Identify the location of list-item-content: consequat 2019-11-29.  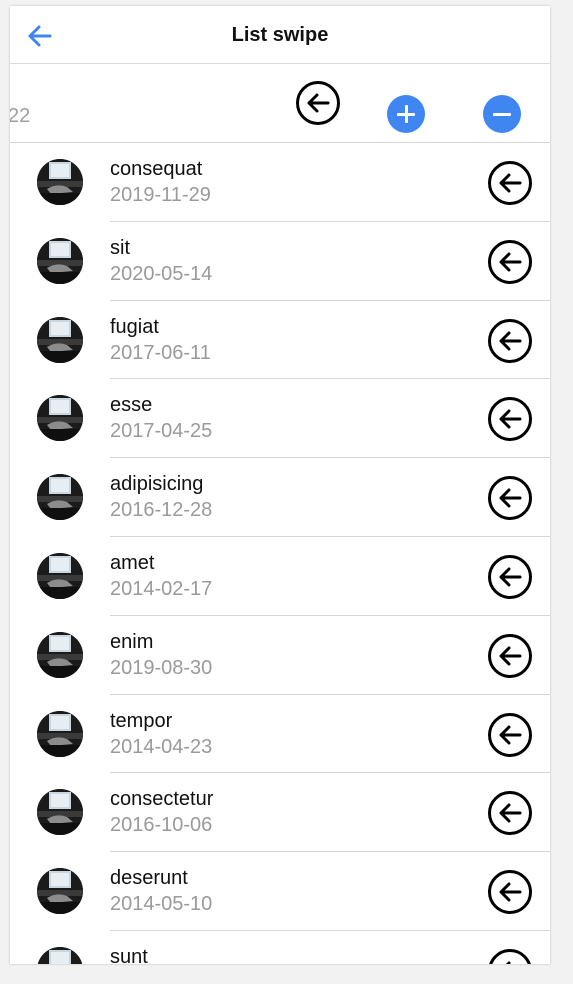
(330, 182).